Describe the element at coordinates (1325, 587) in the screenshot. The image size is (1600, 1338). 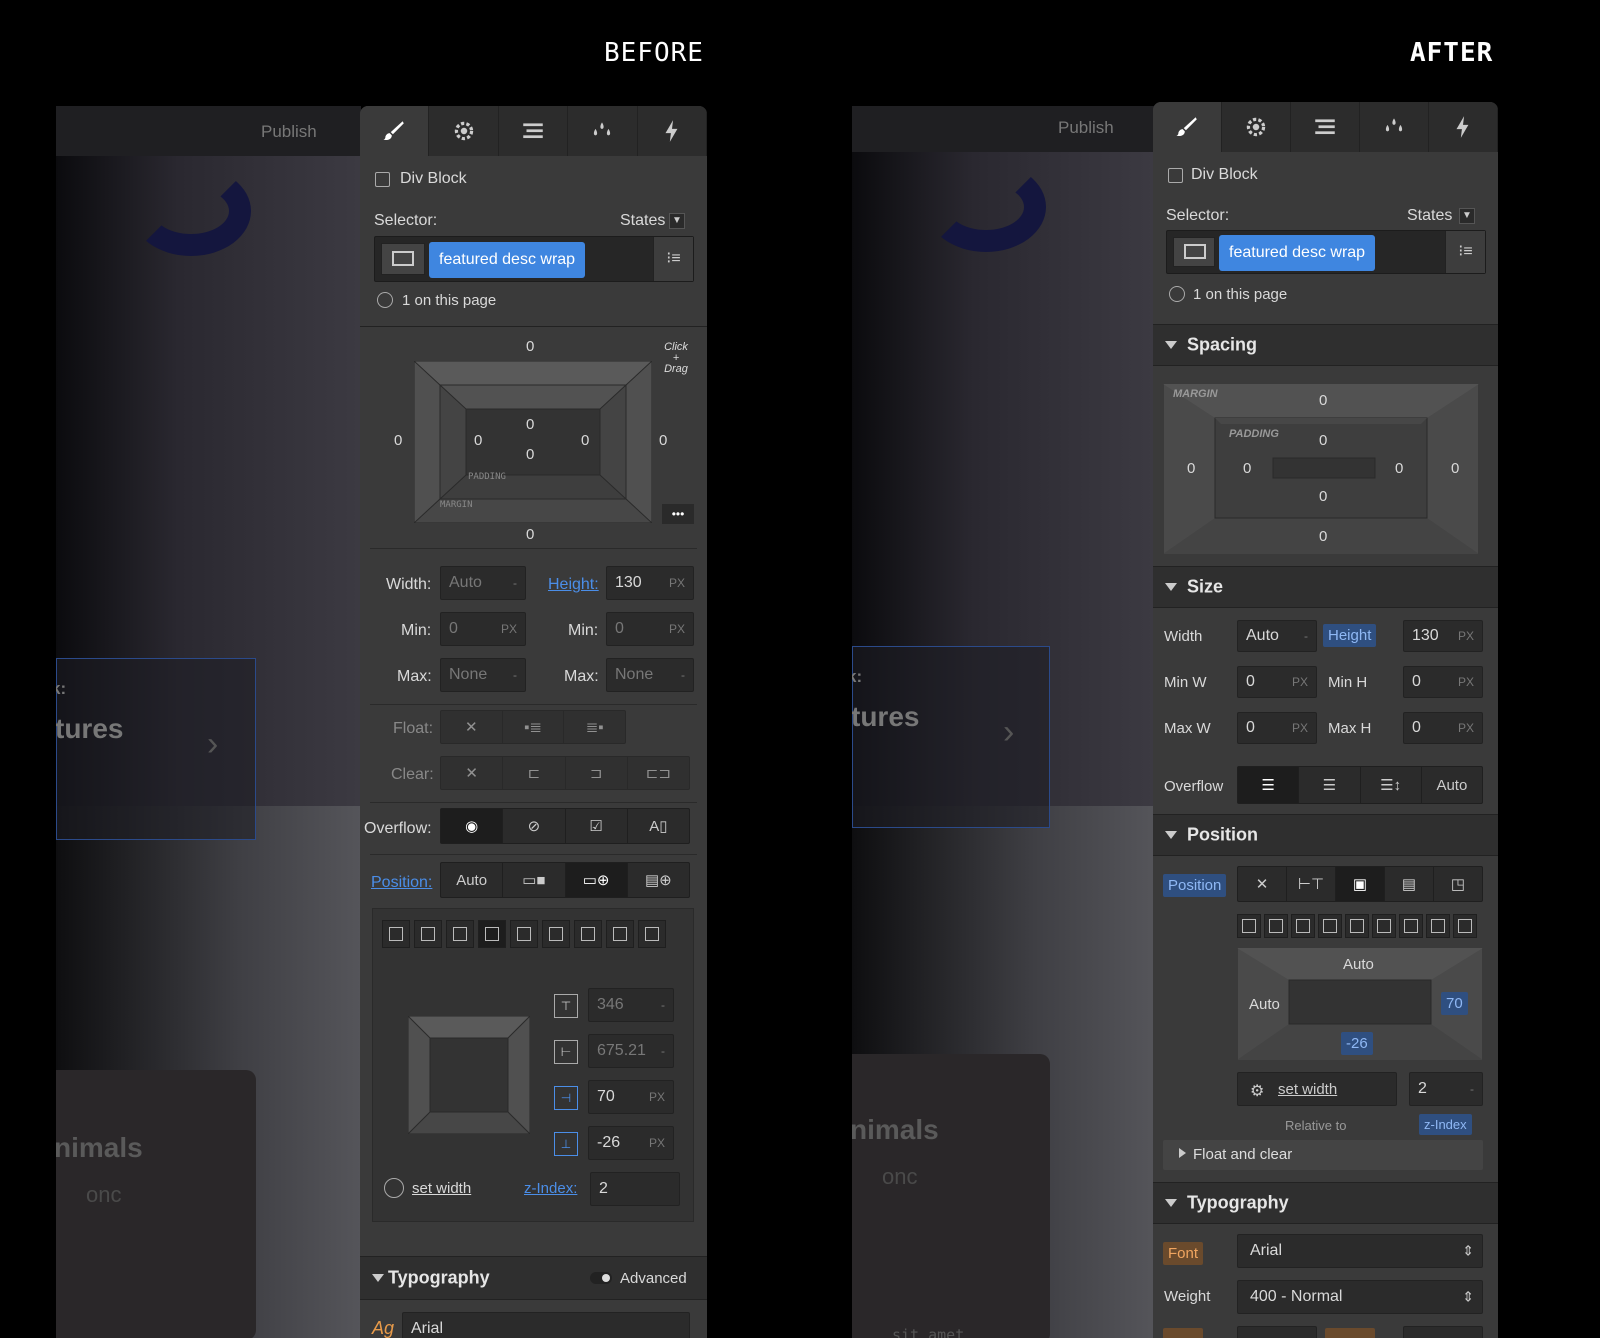
I see `size-section-header: Size` at that location.